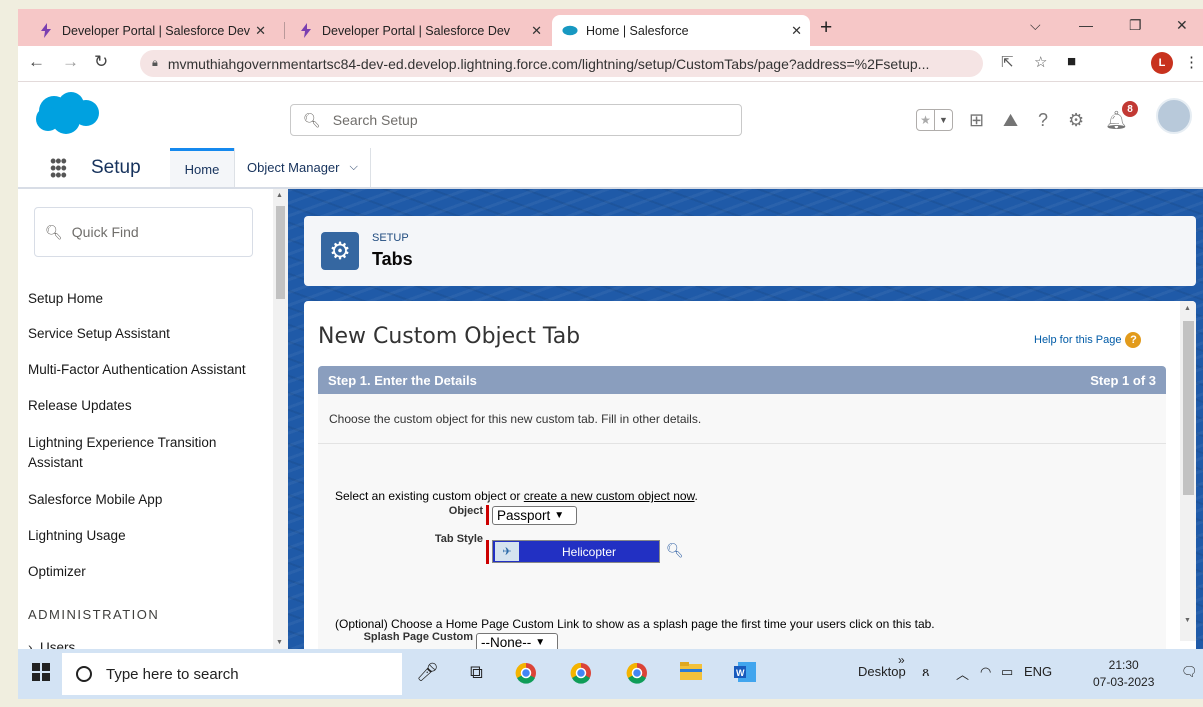  I want to click on page-title: New Custom Object Tab, so click(449, 336).